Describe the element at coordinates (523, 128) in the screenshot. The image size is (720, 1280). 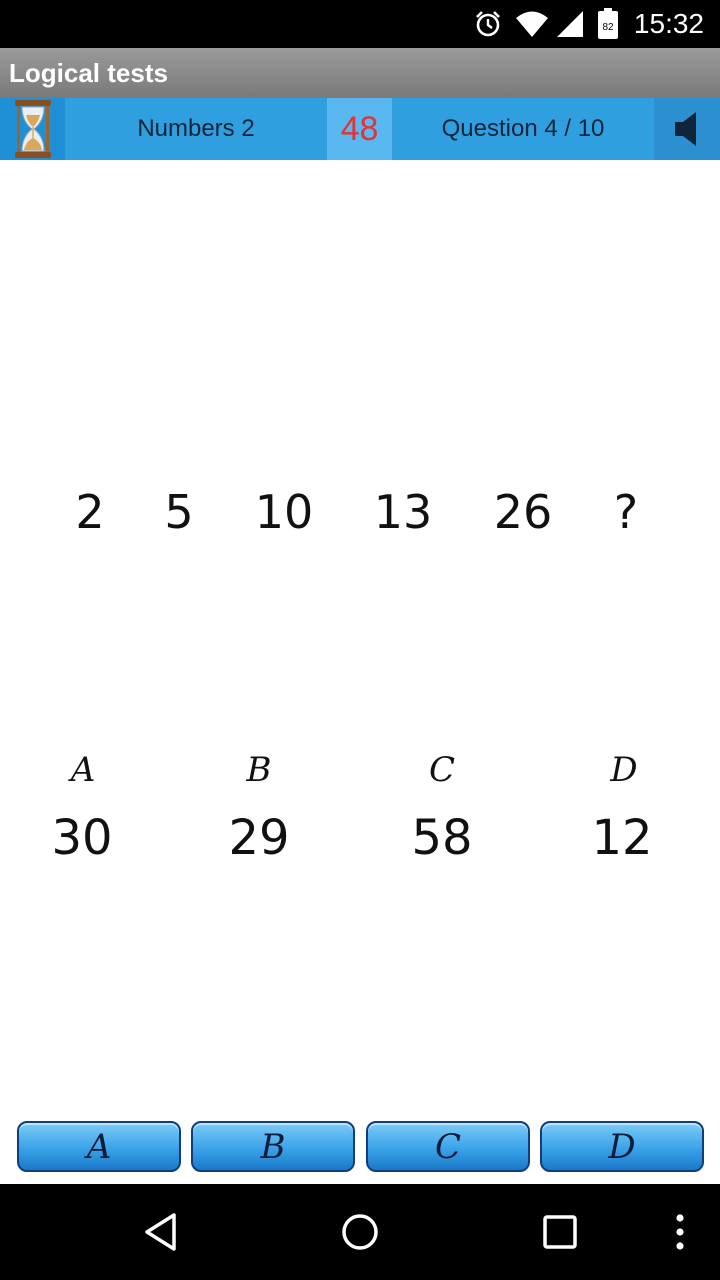
I see `question-counter: Question 4 / 10` at that location.